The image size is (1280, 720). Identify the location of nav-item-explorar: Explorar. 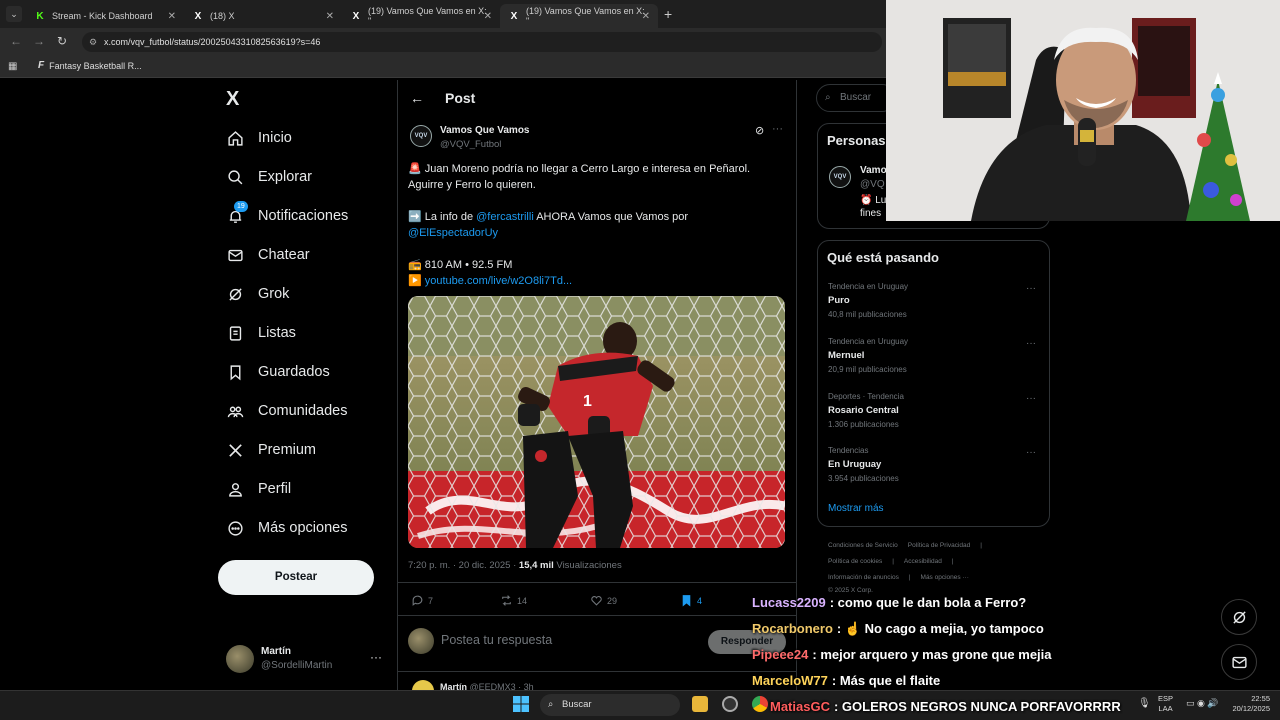
(269, 177).